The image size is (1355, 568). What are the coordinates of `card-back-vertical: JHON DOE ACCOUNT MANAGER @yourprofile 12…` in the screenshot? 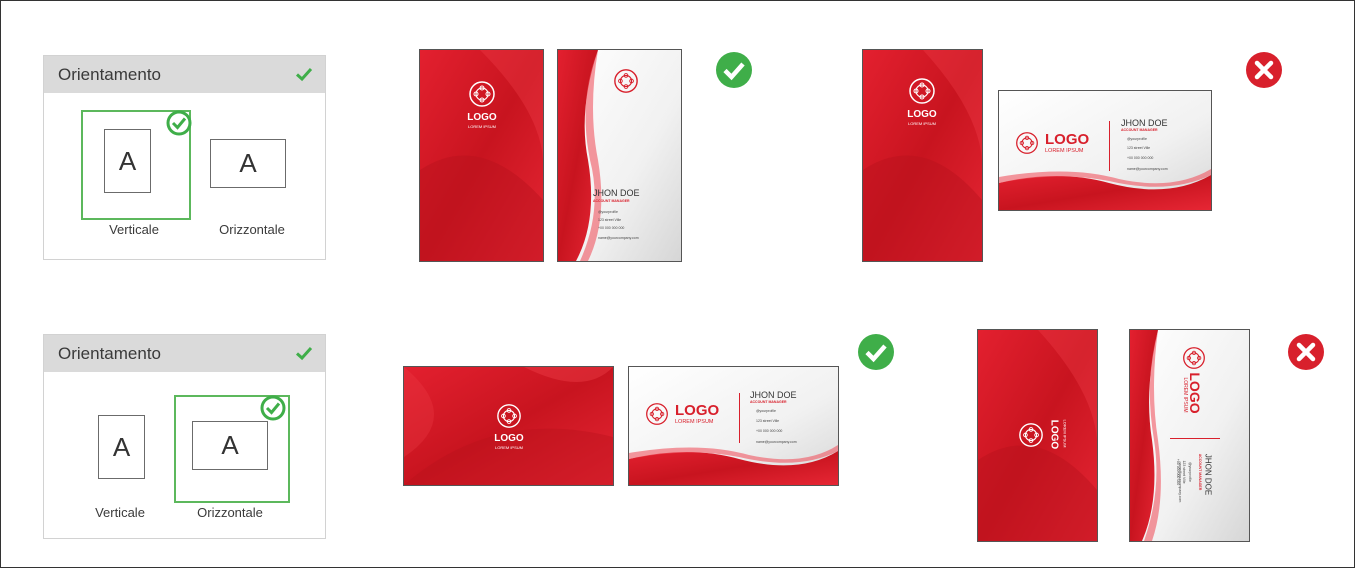 It's located at (619, 155).